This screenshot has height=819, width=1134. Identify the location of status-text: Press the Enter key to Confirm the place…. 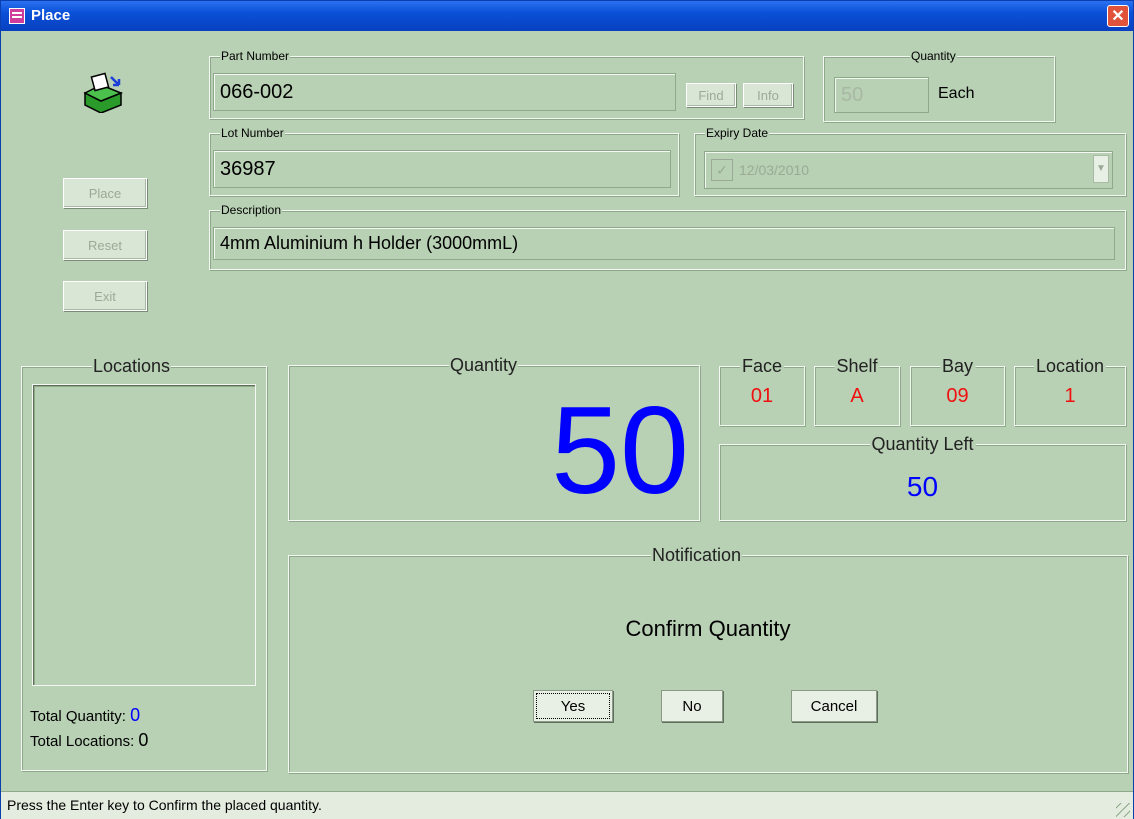
(164, 805).